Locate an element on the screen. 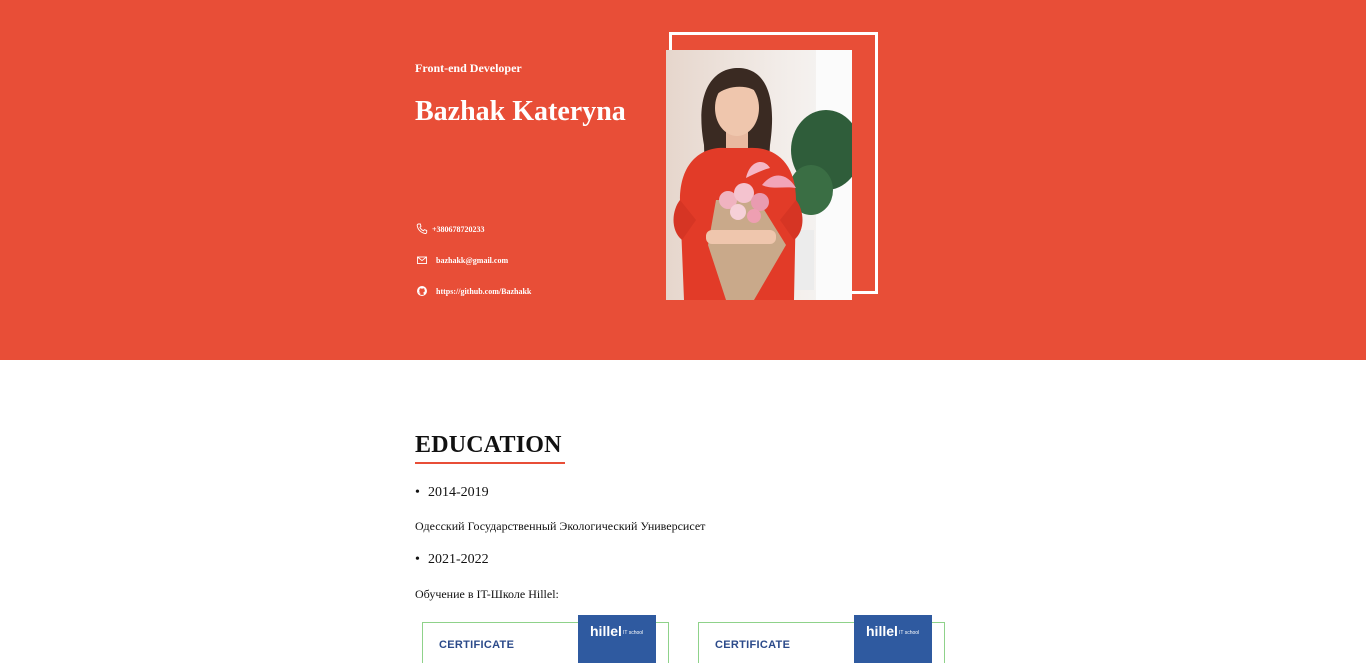  person-name: Bazhak Kateryna is located at coordinates (520, 111).